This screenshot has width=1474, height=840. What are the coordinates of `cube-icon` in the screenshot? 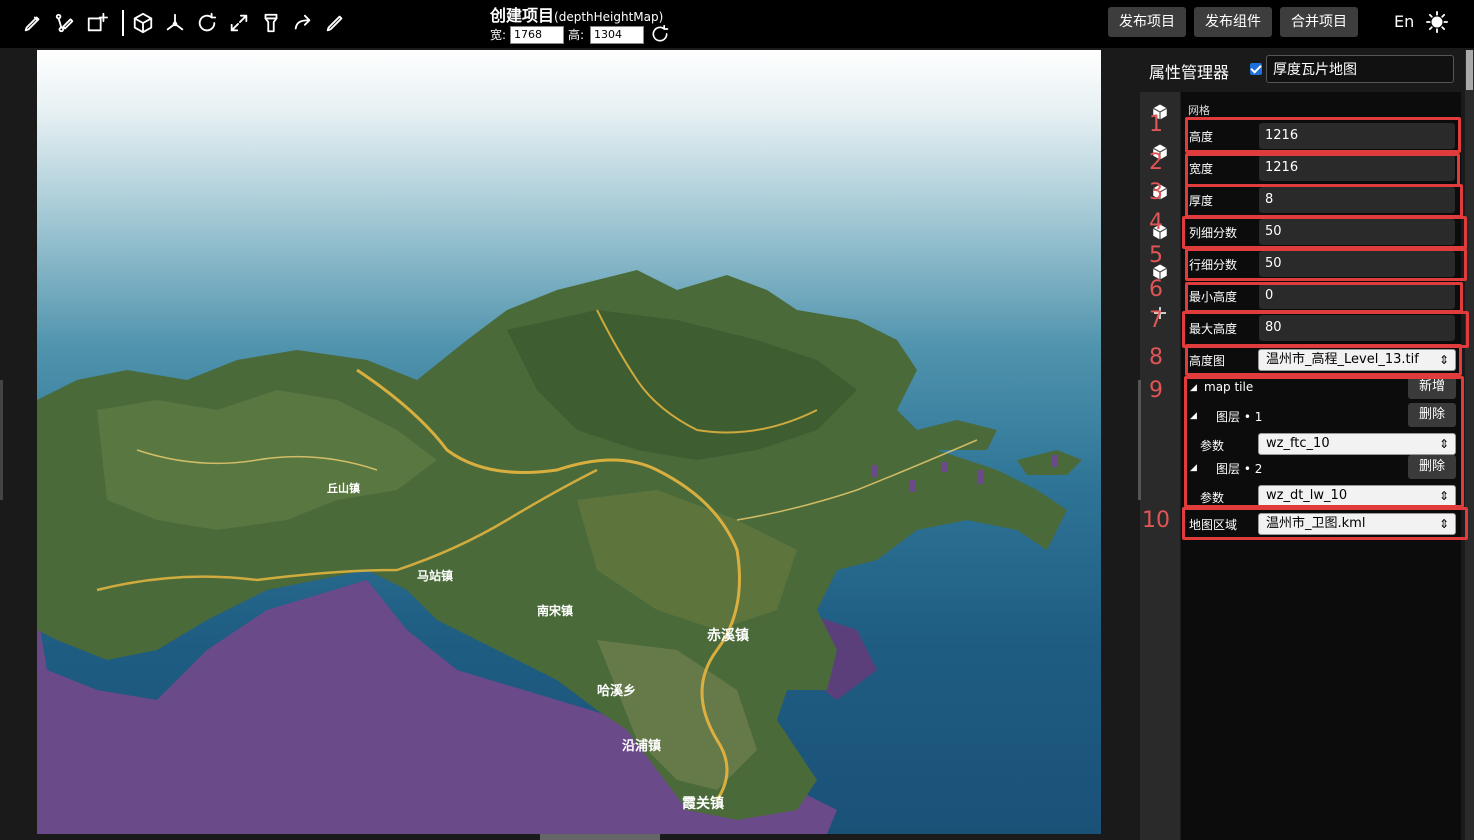 It's located at (143, 23).